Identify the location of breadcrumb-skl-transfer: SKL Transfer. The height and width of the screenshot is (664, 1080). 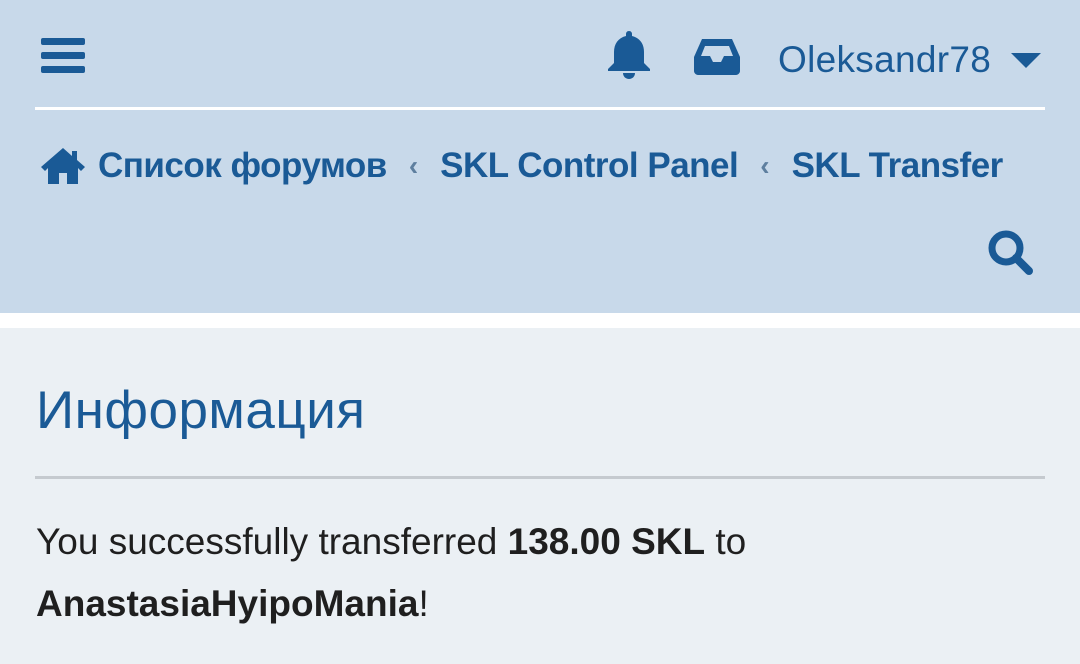
(897, 166).